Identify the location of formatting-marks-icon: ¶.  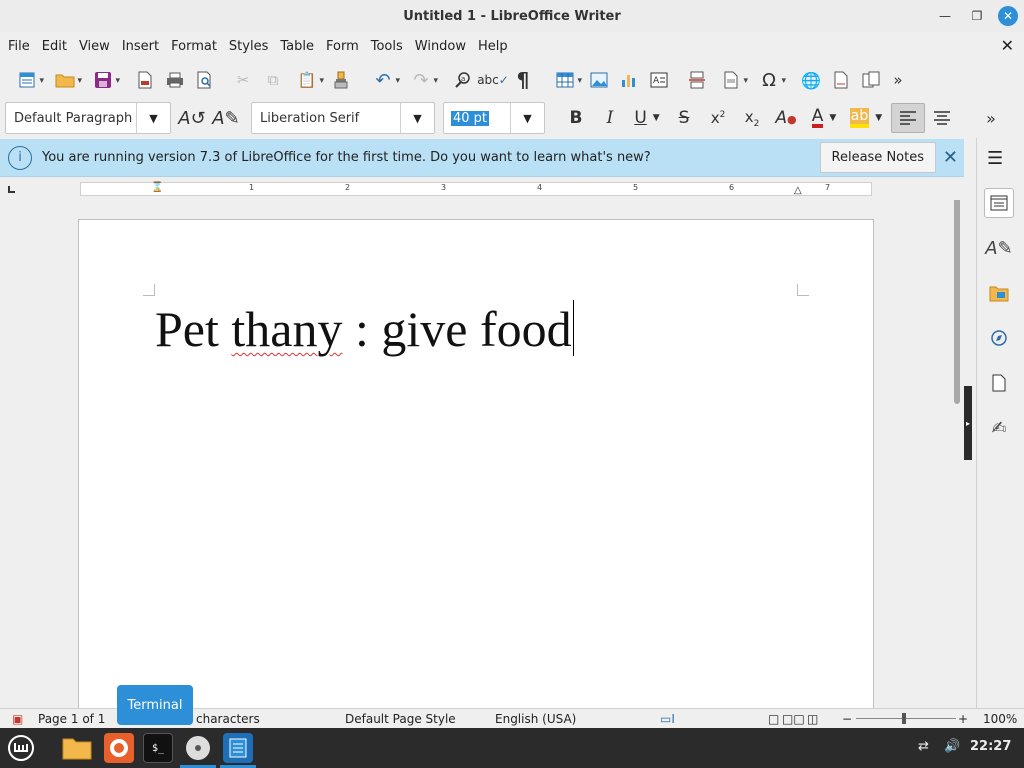
(523, 80).